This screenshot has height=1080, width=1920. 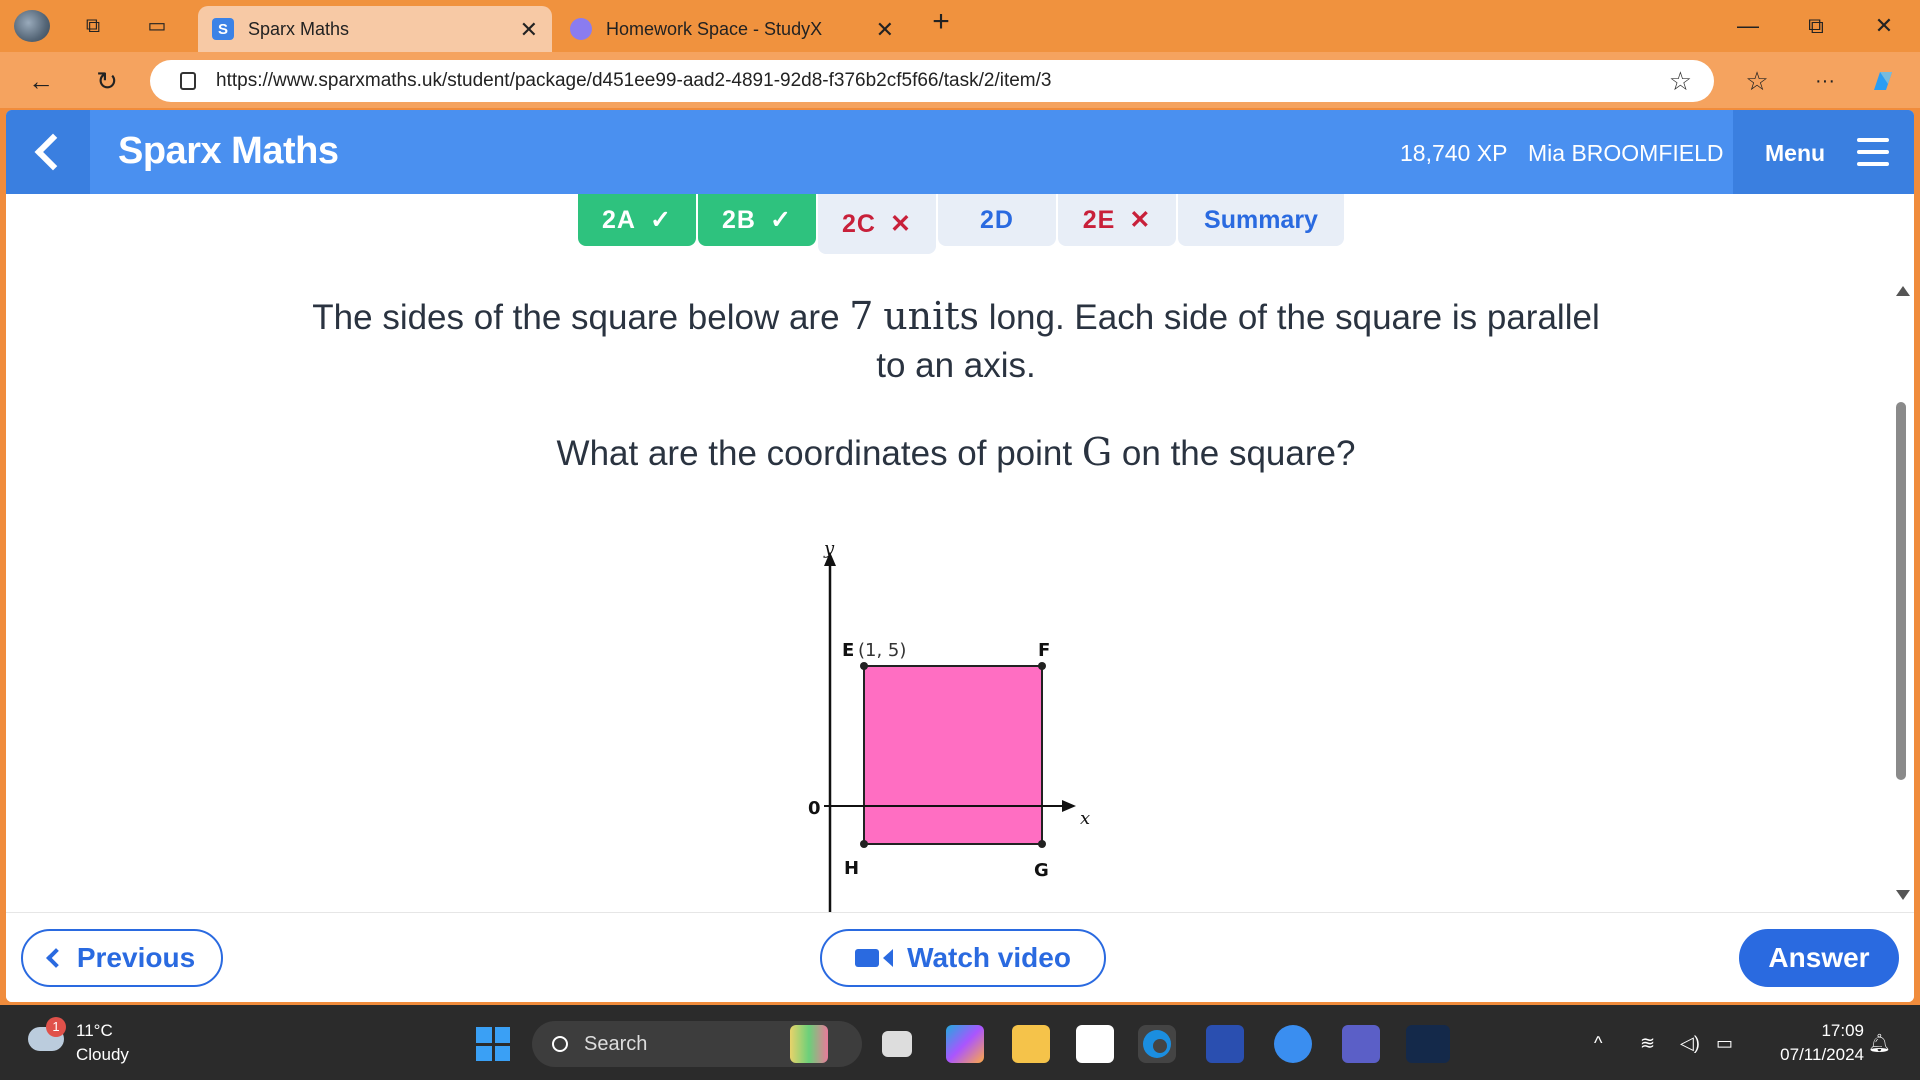 What do you see at coordinates (965, 1044) in the screenshot?
I see `copilot-app-icon` at bounding box center [965, 1044].